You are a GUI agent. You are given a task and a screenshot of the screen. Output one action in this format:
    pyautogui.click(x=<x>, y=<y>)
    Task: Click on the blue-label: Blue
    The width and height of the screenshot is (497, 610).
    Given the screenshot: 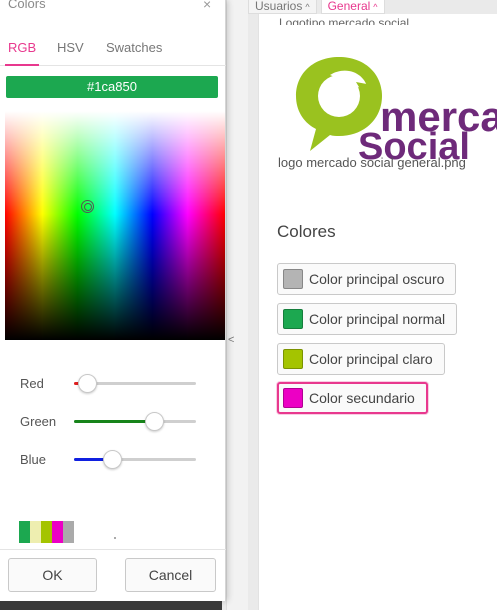 What is the action you would take?
    pyautogui.click(x=33, y=459)
    